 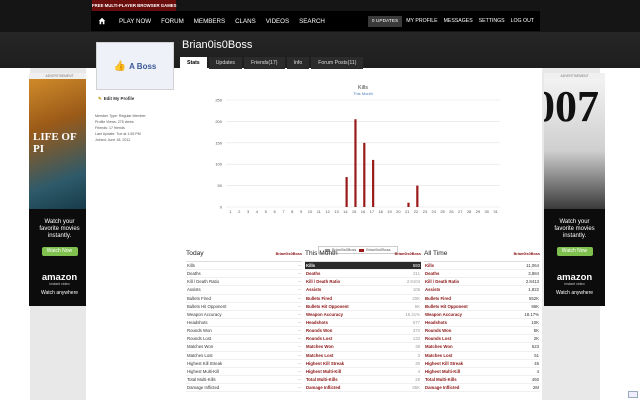 I want to click on stat-value: 211, so click(x=416, y=274).